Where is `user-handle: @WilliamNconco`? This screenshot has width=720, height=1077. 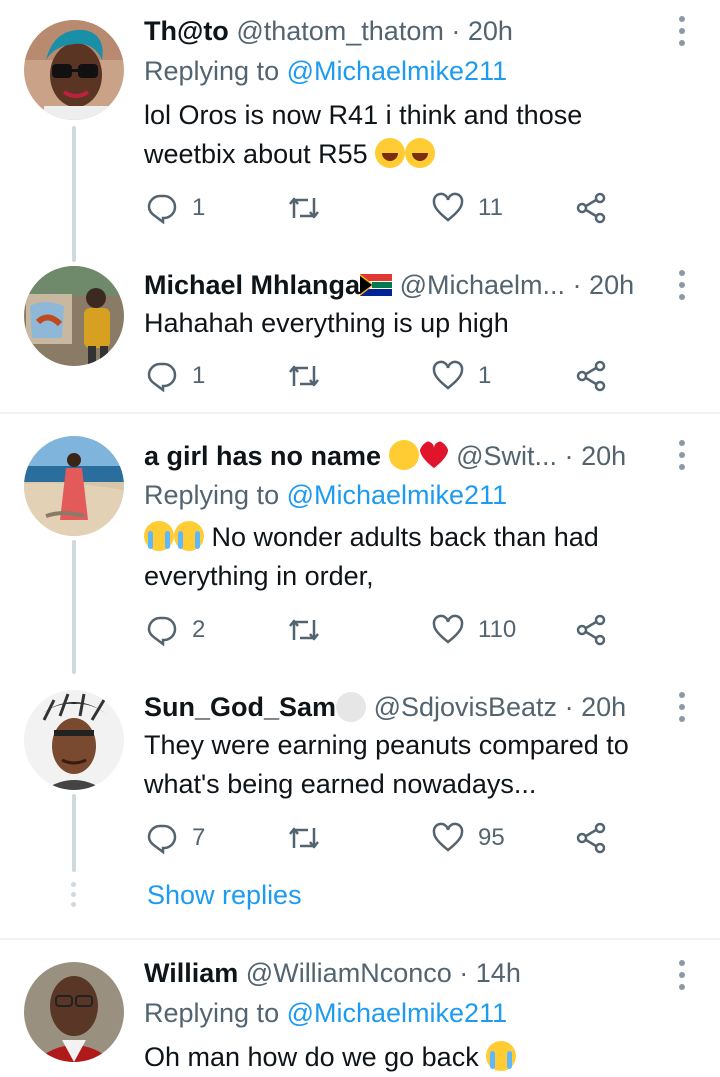
user-handle: @WilliamNconco is located at coordinates (349, 973).